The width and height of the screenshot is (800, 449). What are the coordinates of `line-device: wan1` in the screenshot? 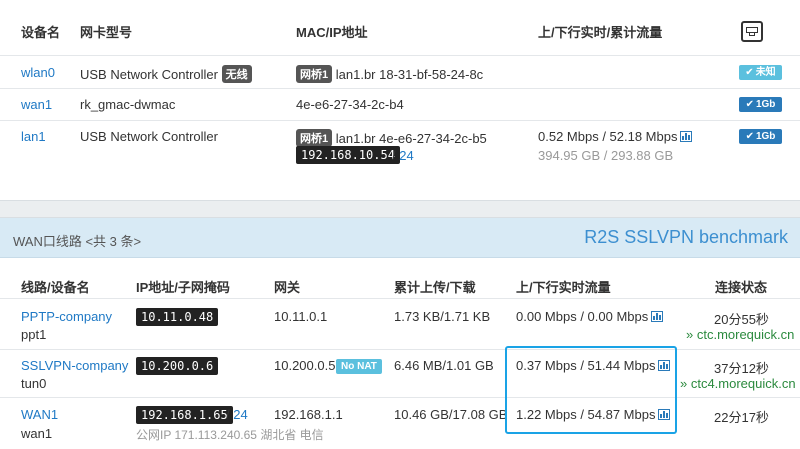 It's located at (37, 433).